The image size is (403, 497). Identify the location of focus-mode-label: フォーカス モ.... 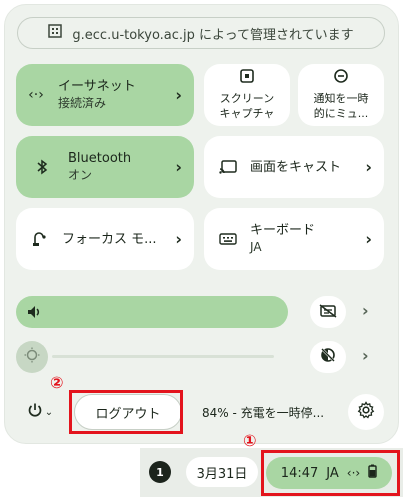
(109, 239).